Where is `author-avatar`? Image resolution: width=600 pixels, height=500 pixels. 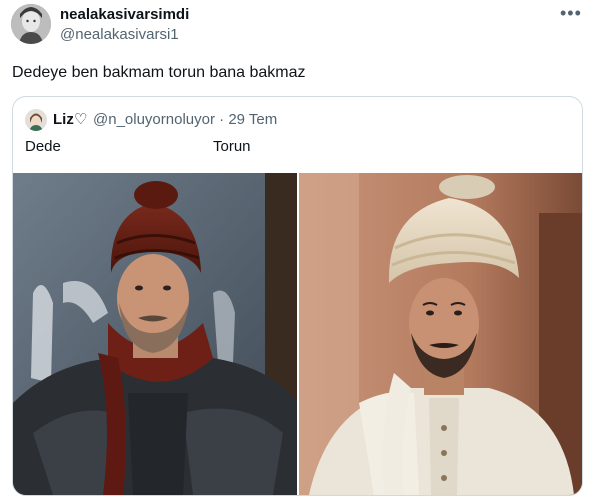 author-avatar is located at coordinates (31, 24).